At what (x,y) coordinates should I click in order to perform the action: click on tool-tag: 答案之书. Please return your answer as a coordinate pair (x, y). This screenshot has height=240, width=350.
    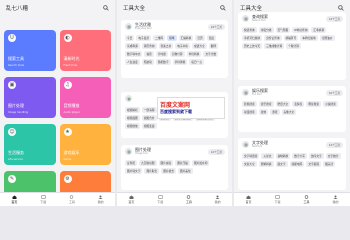
    Looking at the image, I should click on (166, 46).